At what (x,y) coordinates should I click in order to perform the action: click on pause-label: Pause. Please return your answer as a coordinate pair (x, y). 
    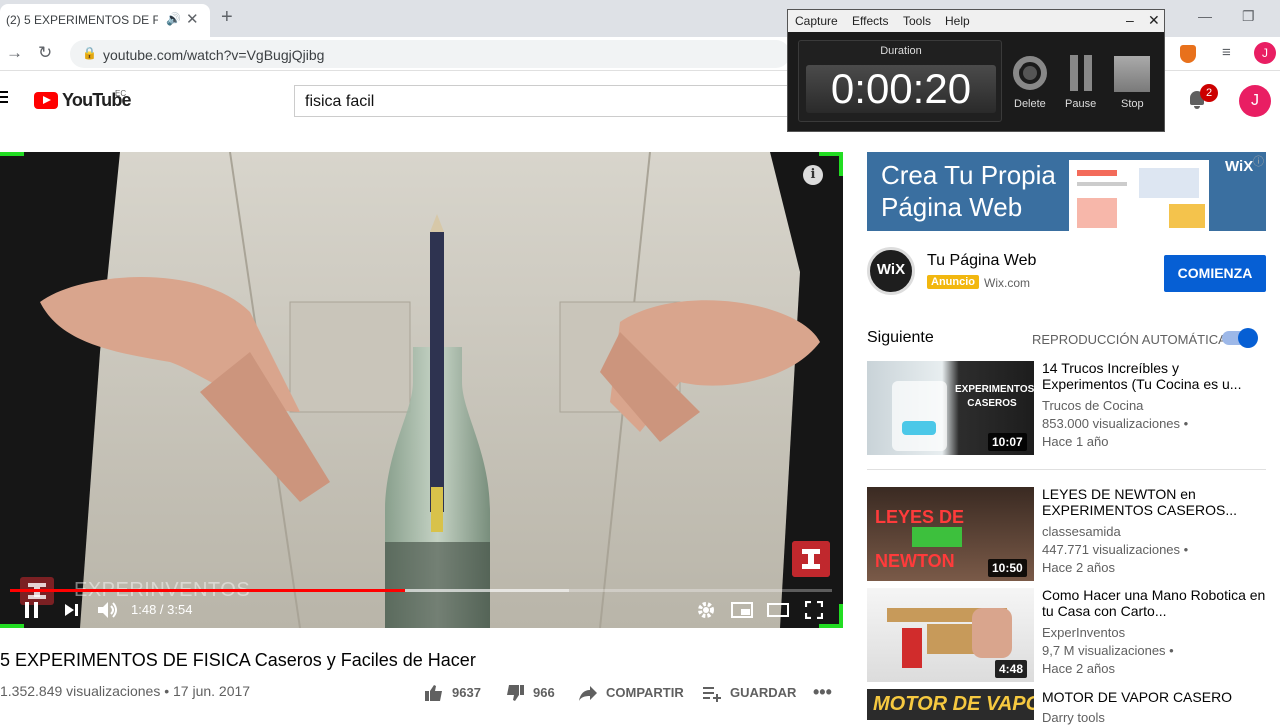
    Looking at the image, I should click on (1080, 104).